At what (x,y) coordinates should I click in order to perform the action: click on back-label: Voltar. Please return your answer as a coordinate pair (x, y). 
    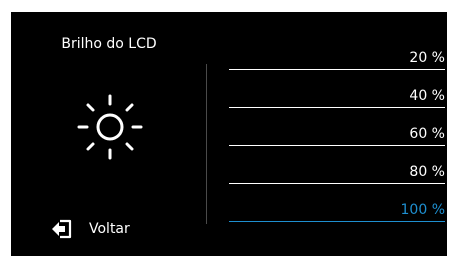
    Looking at the image, I should click on (109, 229).